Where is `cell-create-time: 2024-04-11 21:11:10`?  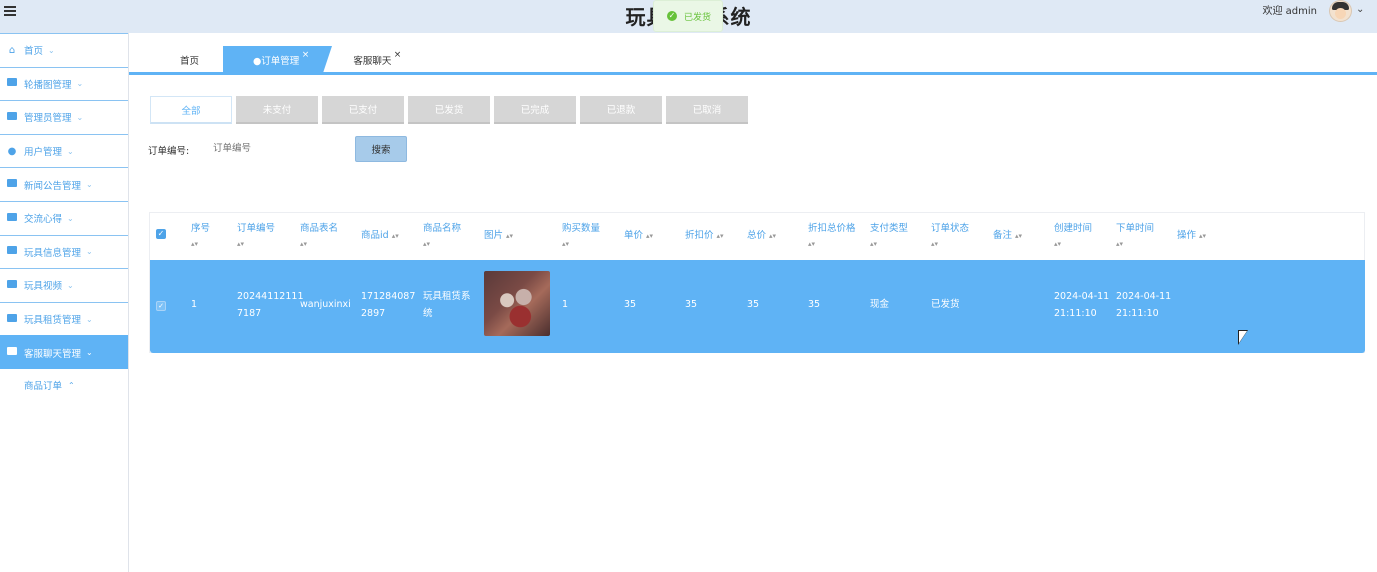 cell-create-time: 2024-04-11 21:11:10 is located at coordinates (1082, 305).